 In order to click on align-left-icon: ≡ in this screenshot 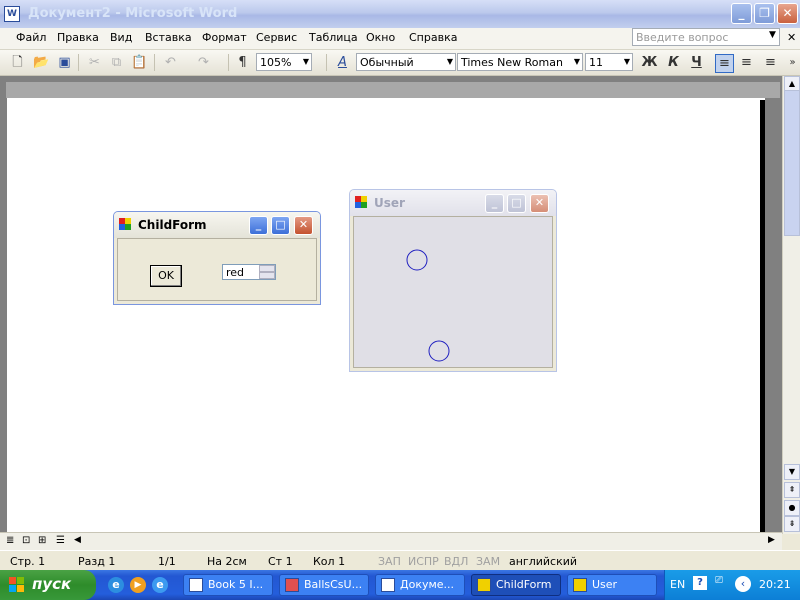, I will do `click(724, 63)`.